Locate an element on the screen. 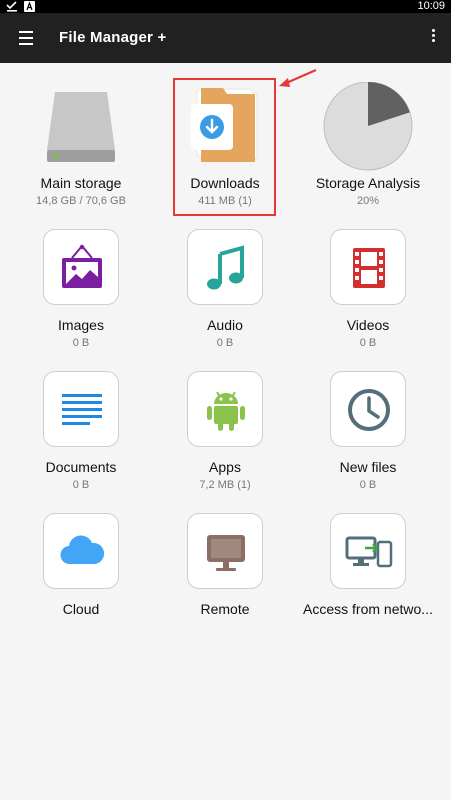 The image size is (451, 800). apps-size: 7,2 MB (1) is located at coordinates (225, 485).